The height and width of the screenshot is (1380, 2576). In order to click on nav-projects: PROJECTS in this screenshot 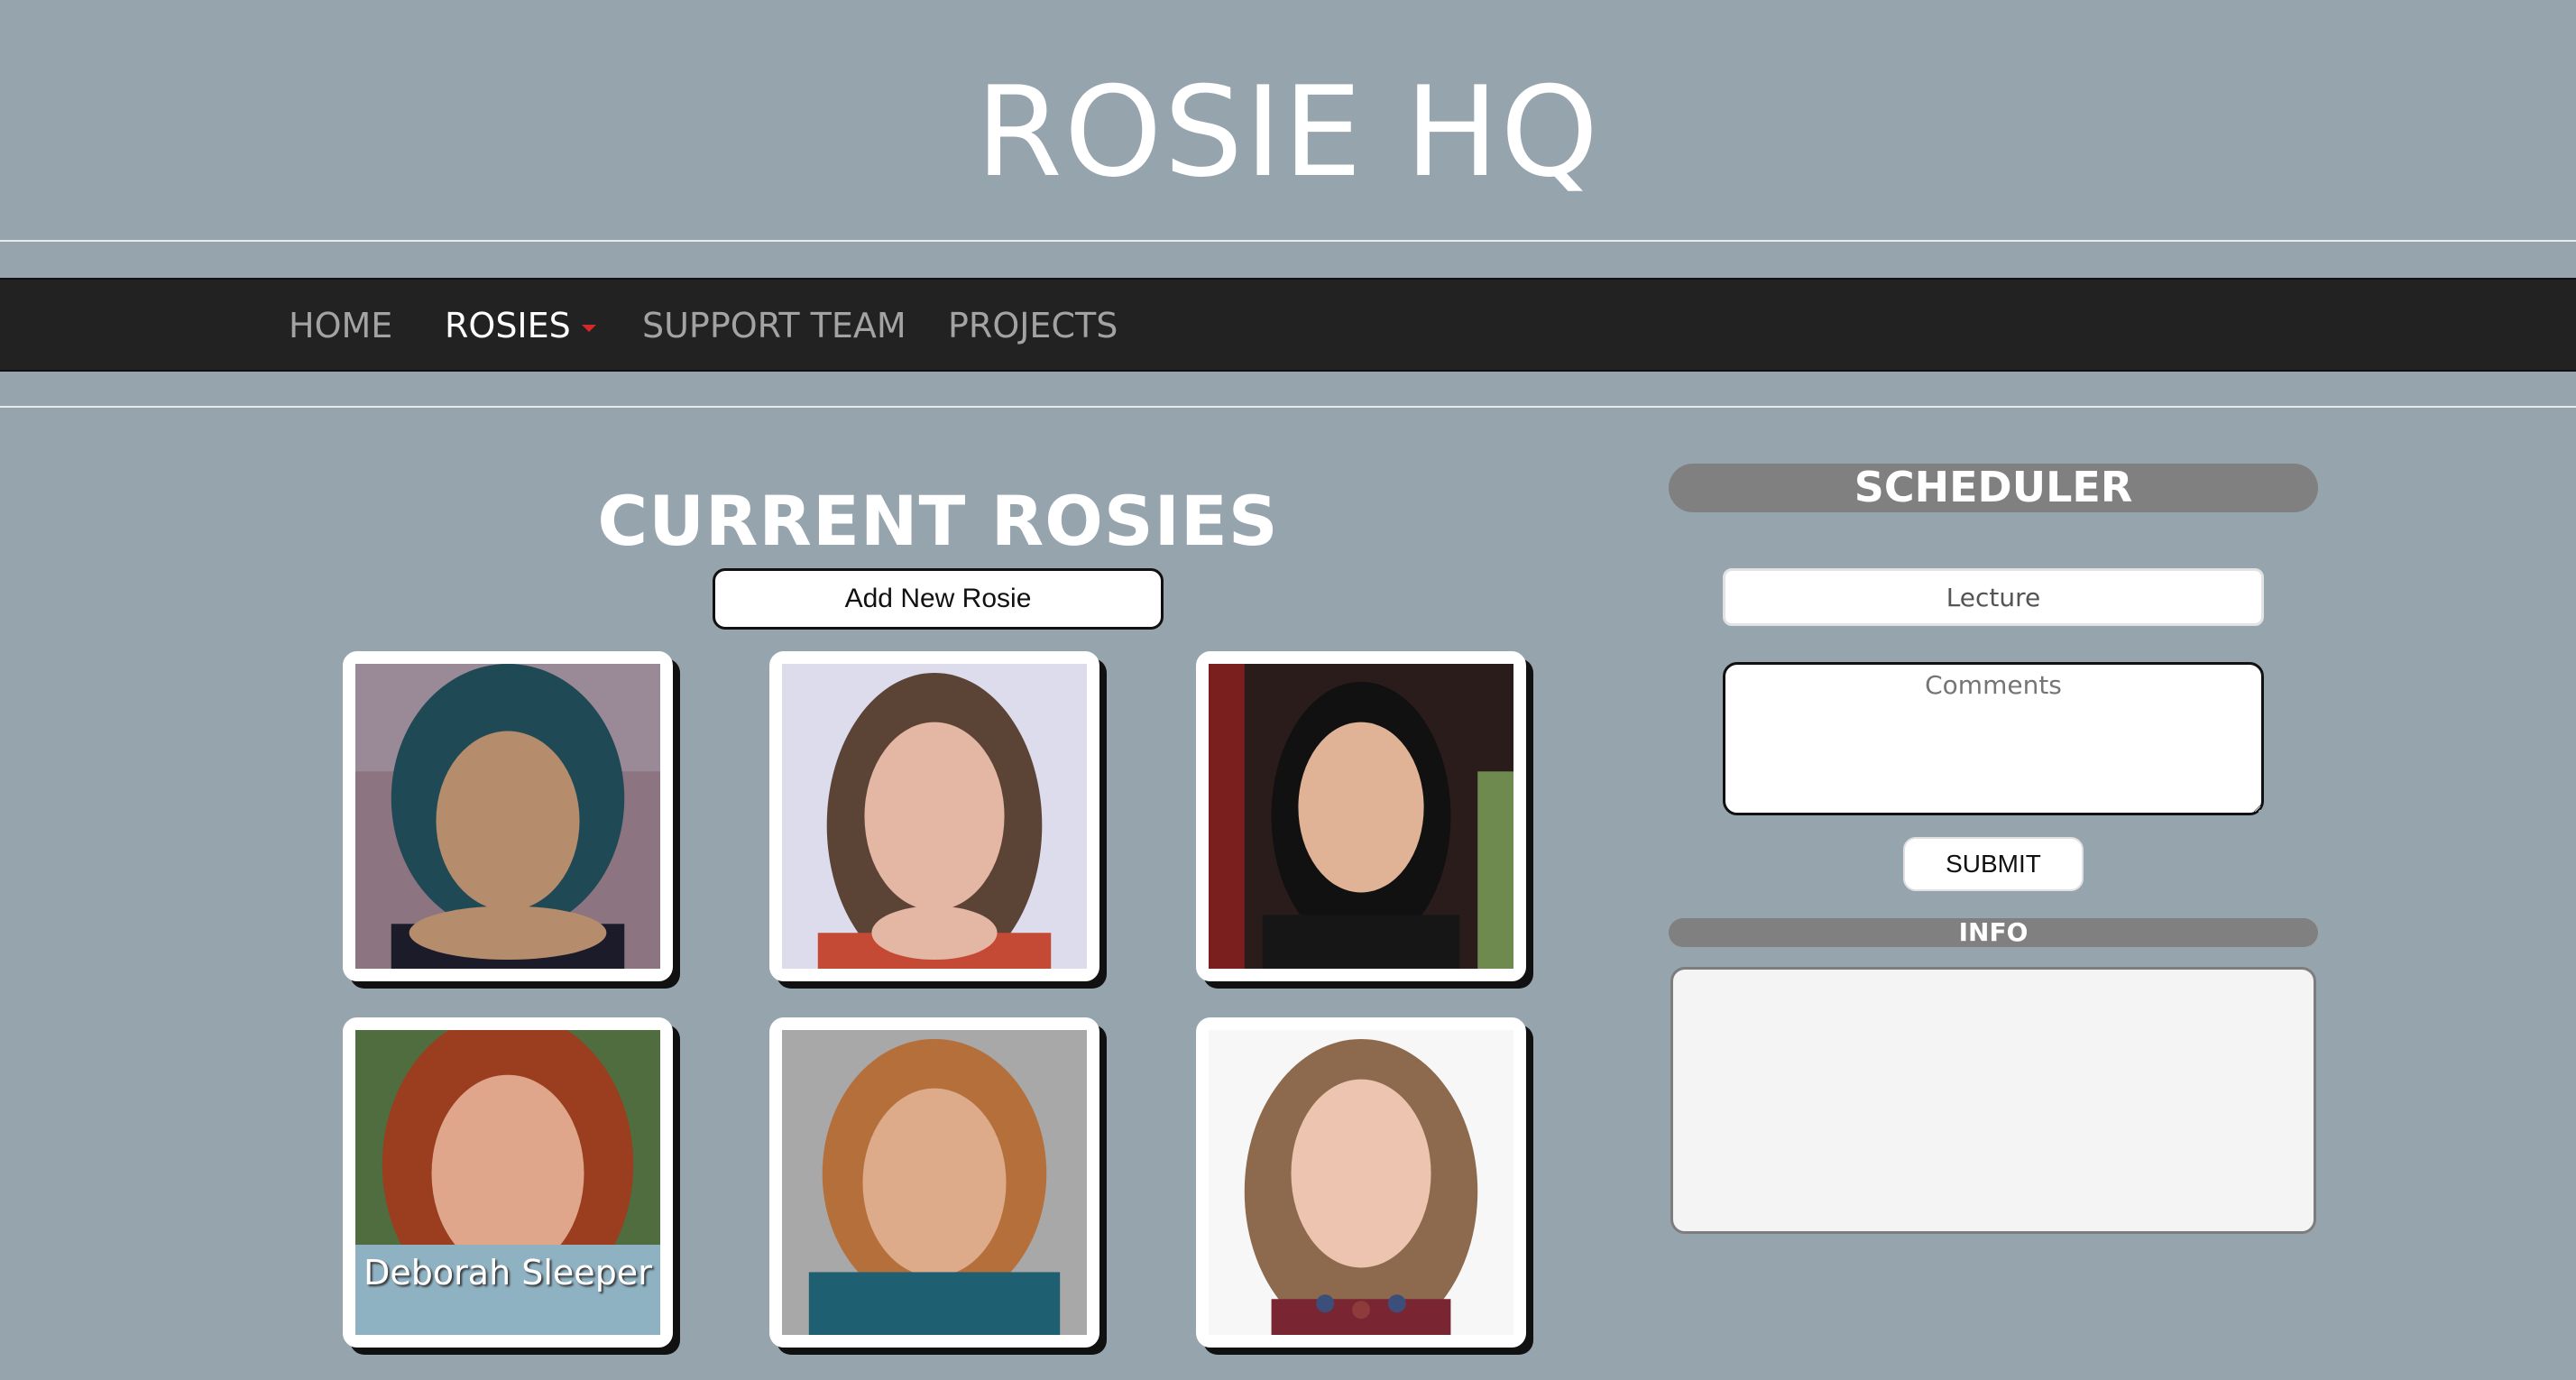, I will do `click(1033, 325)`.